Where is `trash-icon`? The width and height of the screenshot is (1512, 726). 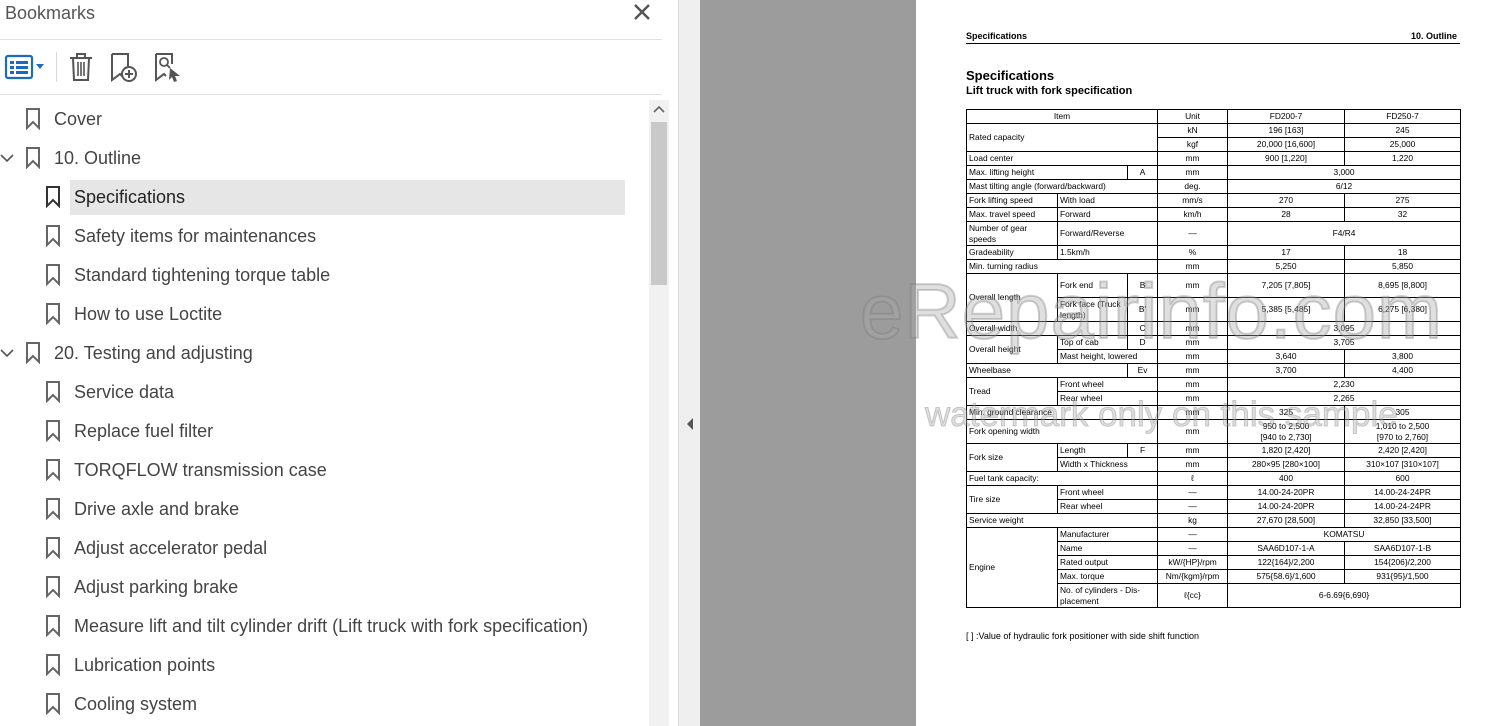
trash-icon is located at coordinates (81, 67).